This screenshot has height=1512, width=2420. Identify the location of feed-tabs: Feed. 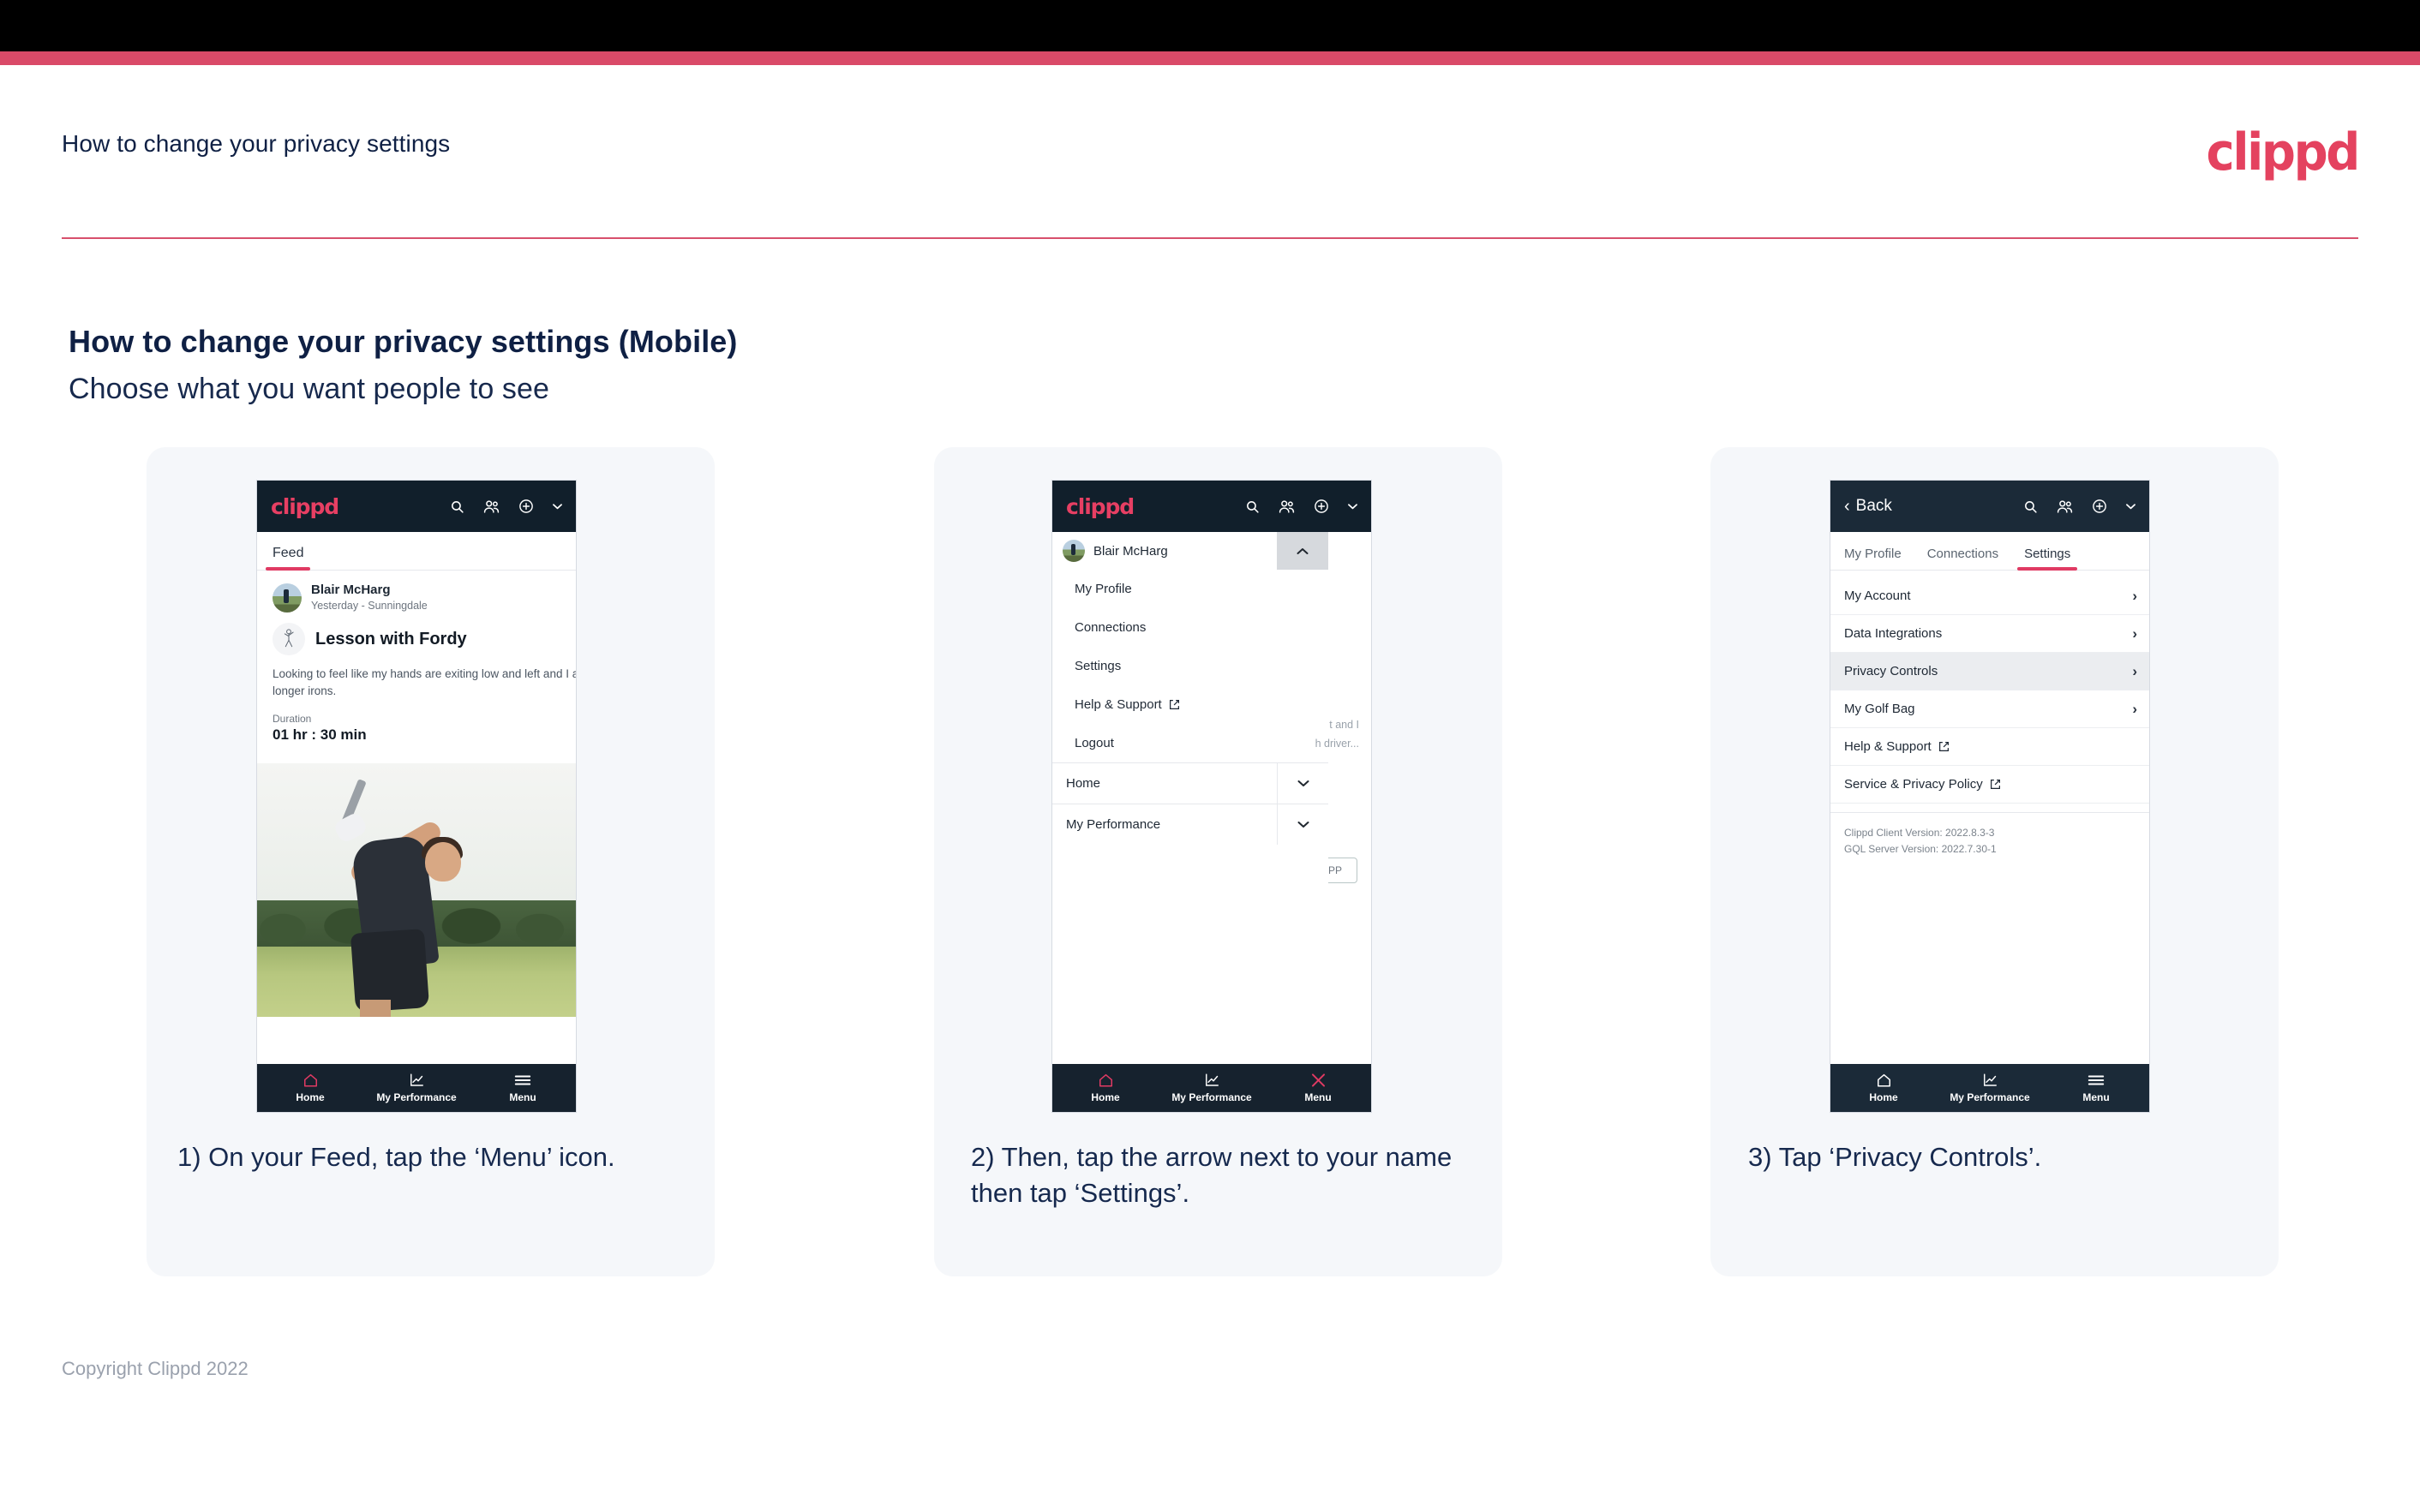
(417, 551).